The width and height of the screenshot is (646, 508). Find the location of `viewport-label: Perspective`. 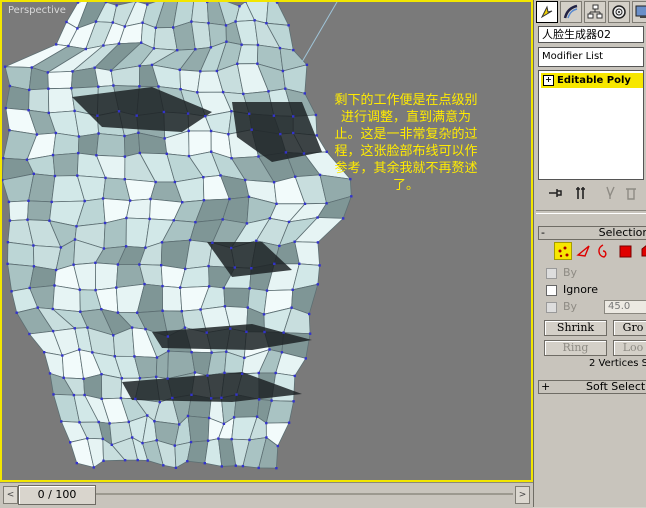

viewport-label: Perspective is located at coordinates (37, 10).